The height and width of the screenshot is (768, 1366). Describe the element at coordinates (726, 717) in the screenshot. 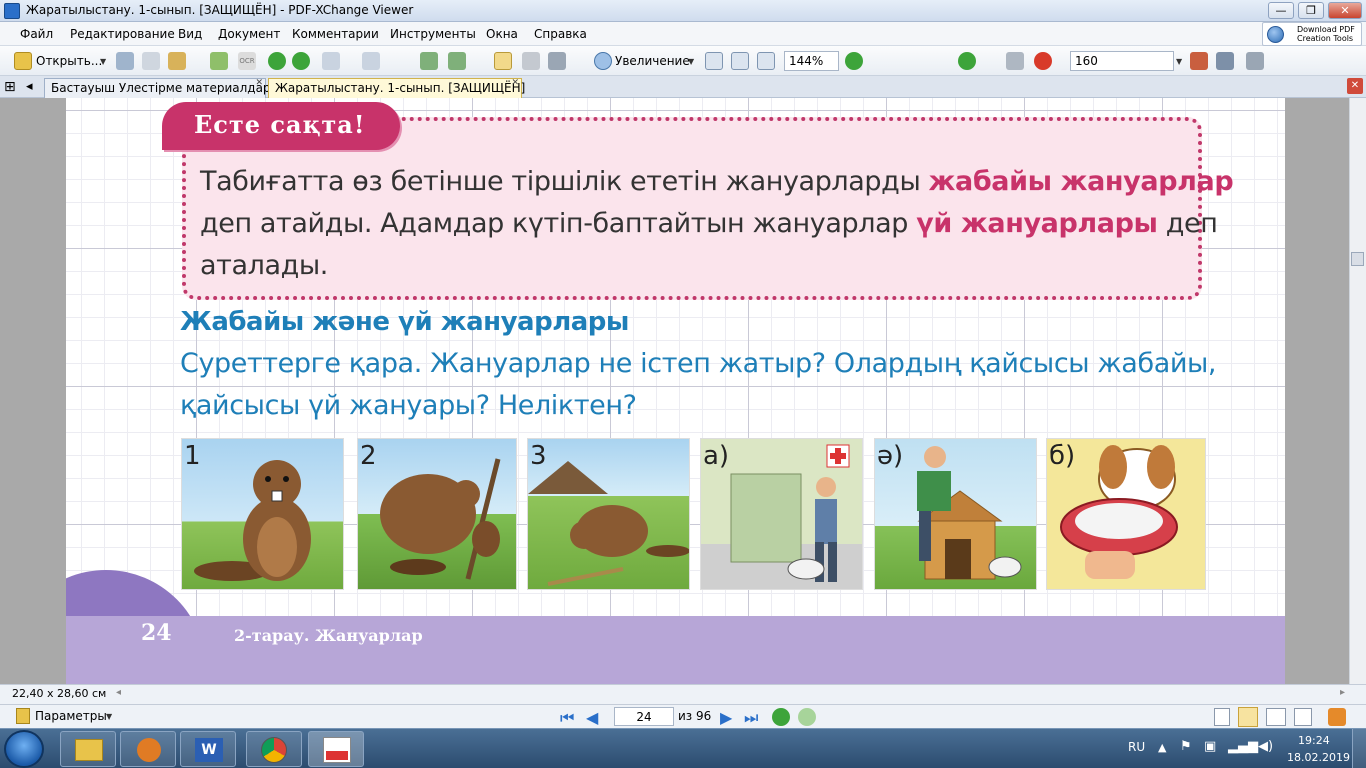

I see `next-page-icon: ▶` at that location.